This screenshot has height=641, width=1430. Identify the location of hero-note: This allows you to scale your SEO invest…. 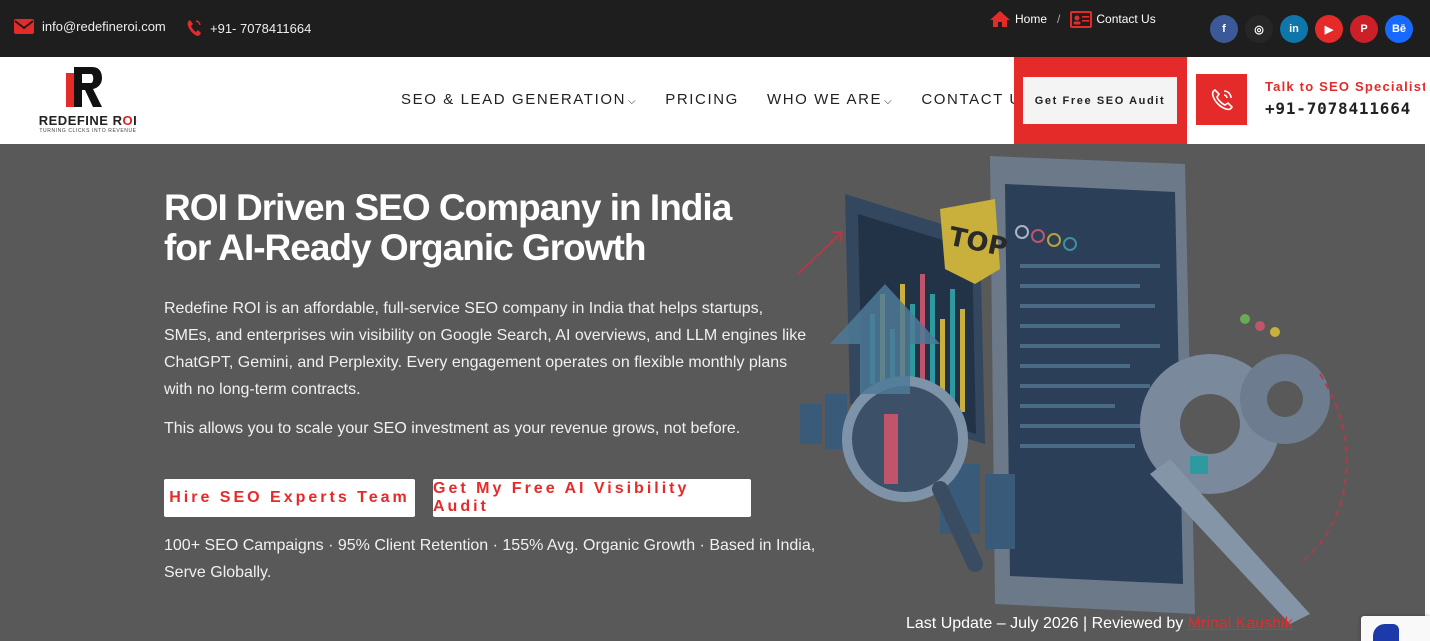
(452, 428).